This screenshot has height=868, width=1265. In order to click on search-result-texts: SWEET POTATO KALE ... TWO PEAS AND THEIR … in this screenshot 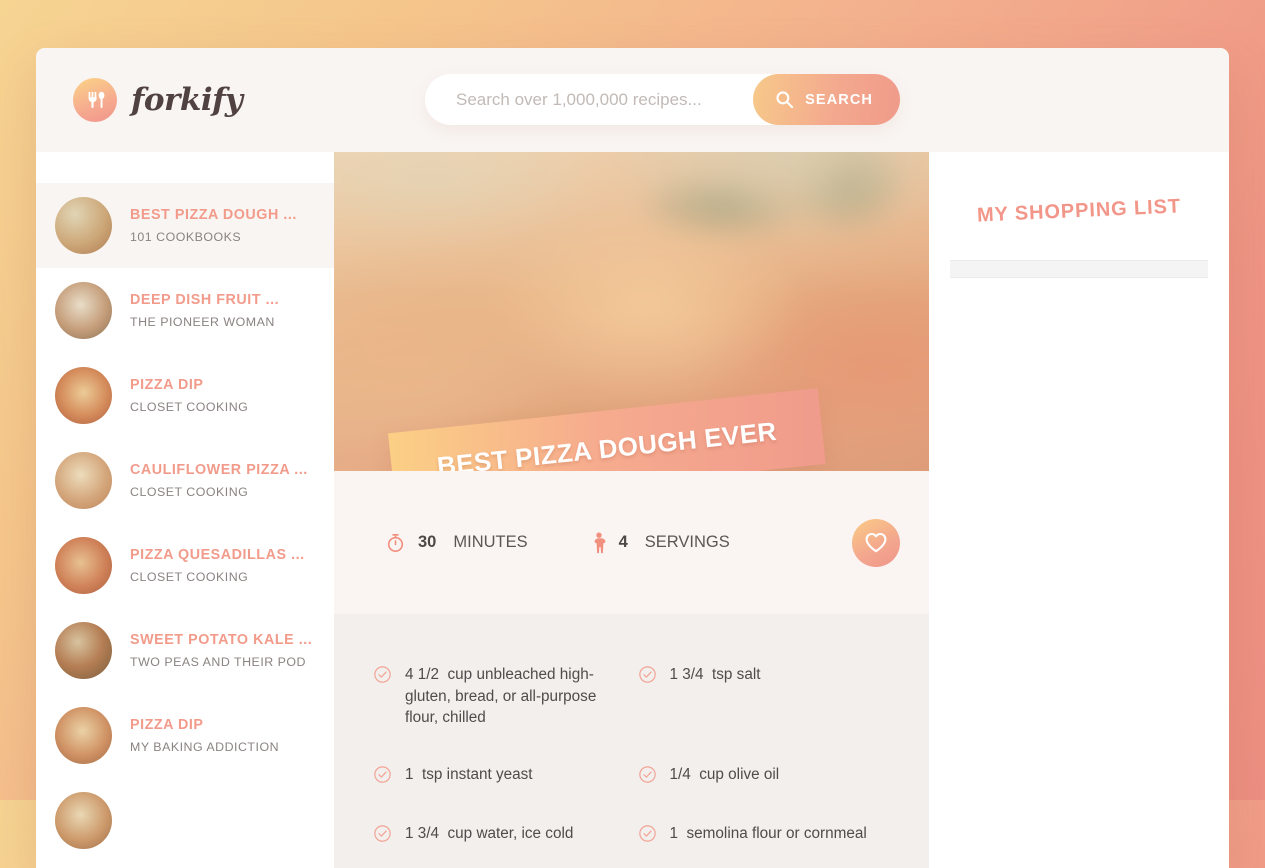, I will do `click(221, 650)`.